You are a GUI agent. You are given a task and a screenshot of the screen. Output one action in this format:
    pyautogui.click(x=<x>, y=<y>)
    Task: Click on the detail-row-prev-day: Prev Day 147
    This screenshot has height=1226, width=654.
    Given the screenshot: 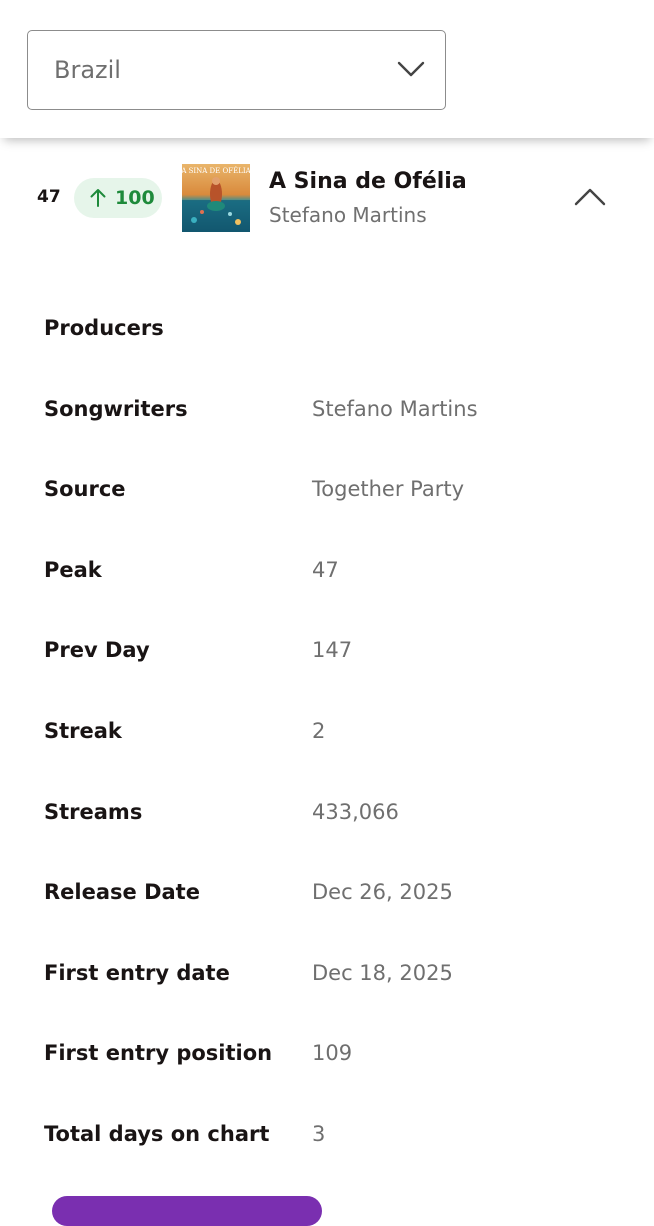 What is the action you would take?
    pyautogui.click(x=327, y=650)
    